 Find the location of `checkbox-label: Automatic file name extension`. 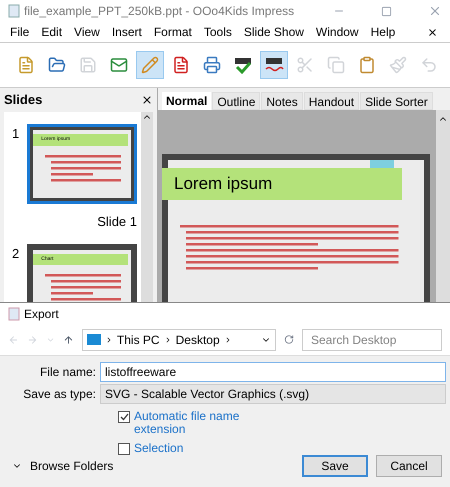

checkbox-label: Automatic file name extension is located at coordinates (189, 423).